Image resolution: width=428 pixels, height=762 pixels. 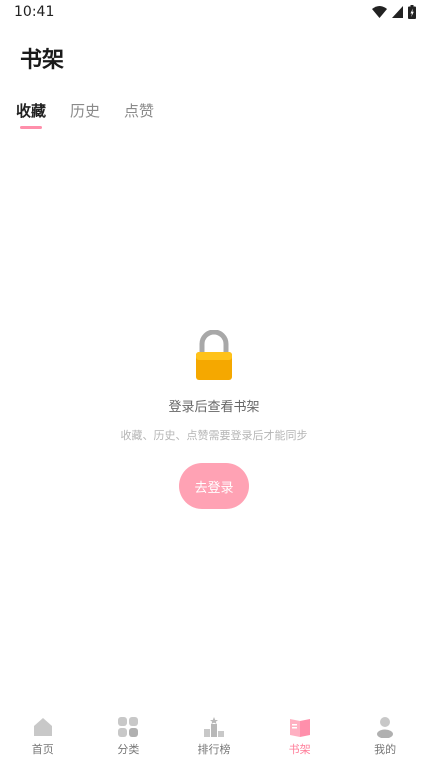 I want to click on signal-icon, so click(x=397, y=12).